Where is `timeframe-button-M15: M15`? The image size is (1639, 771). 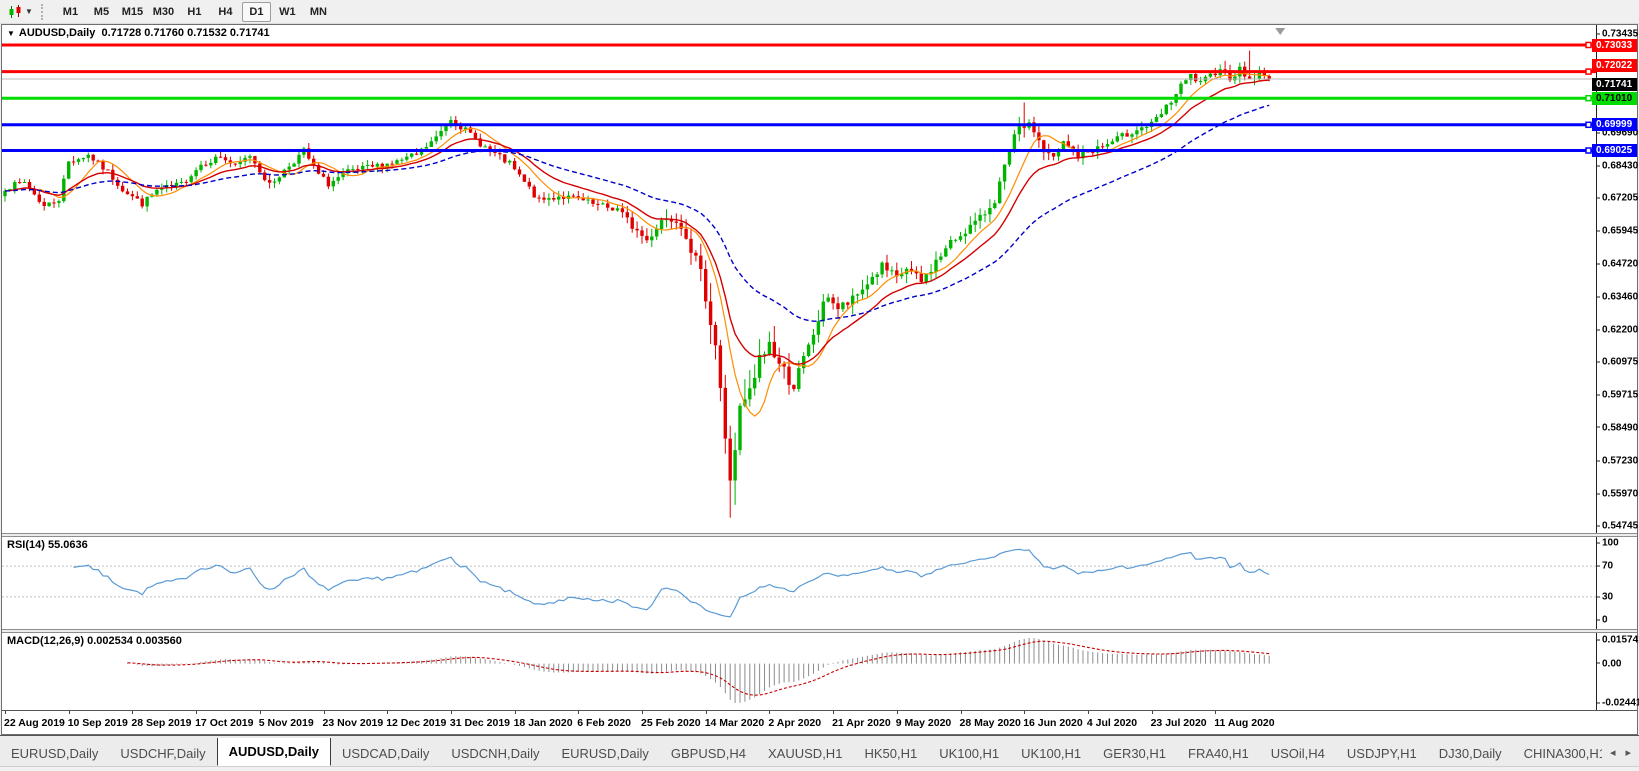 timeframe-button-M15: M15 is located at coordinates (132, 12).